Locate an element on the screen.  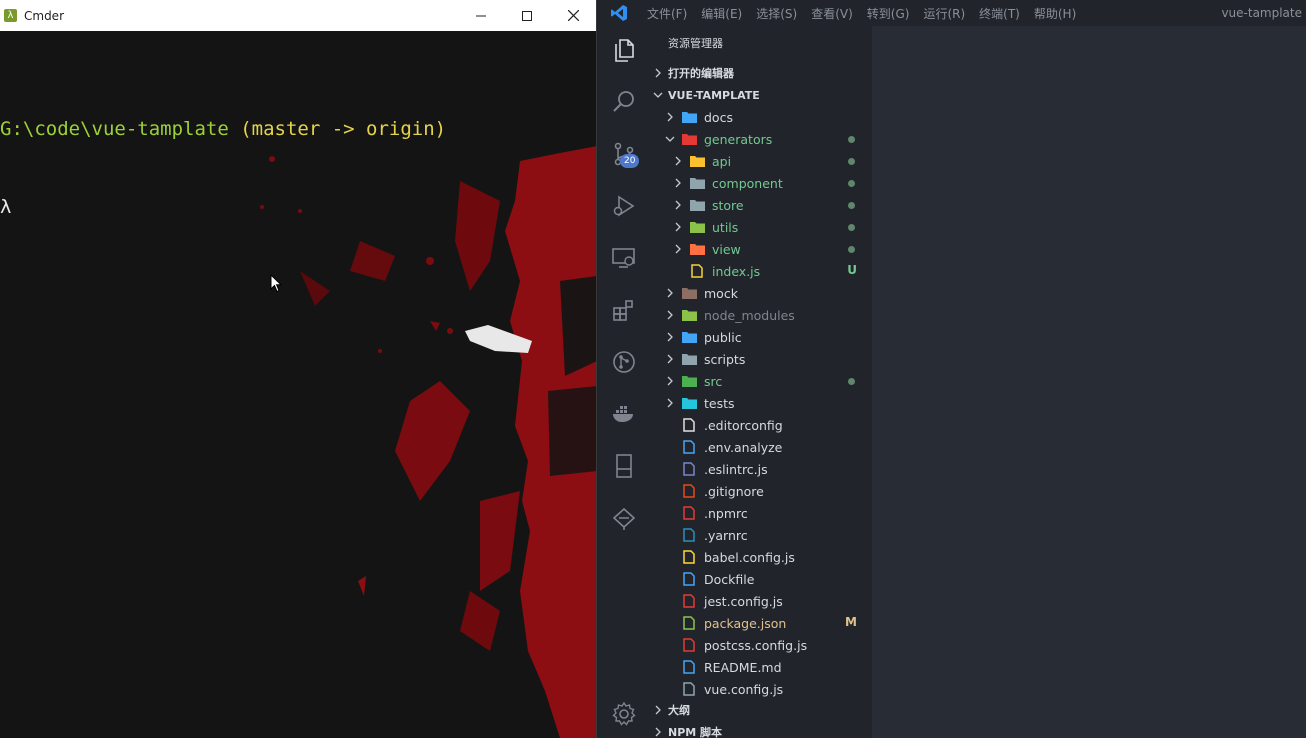
menu-item: 编辑(E) is located at coordinates (721, 13).